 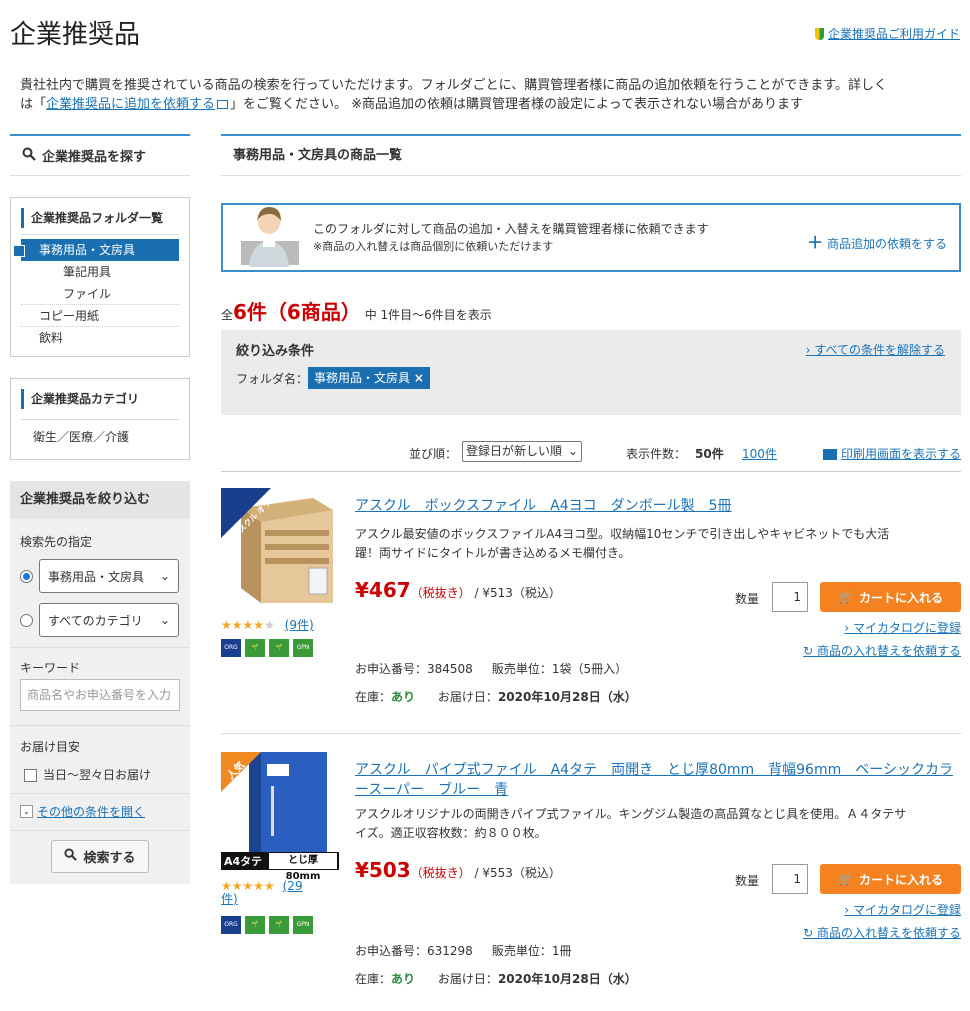 I want to click on plus-icon: ＋, so click(x=815, y=242).